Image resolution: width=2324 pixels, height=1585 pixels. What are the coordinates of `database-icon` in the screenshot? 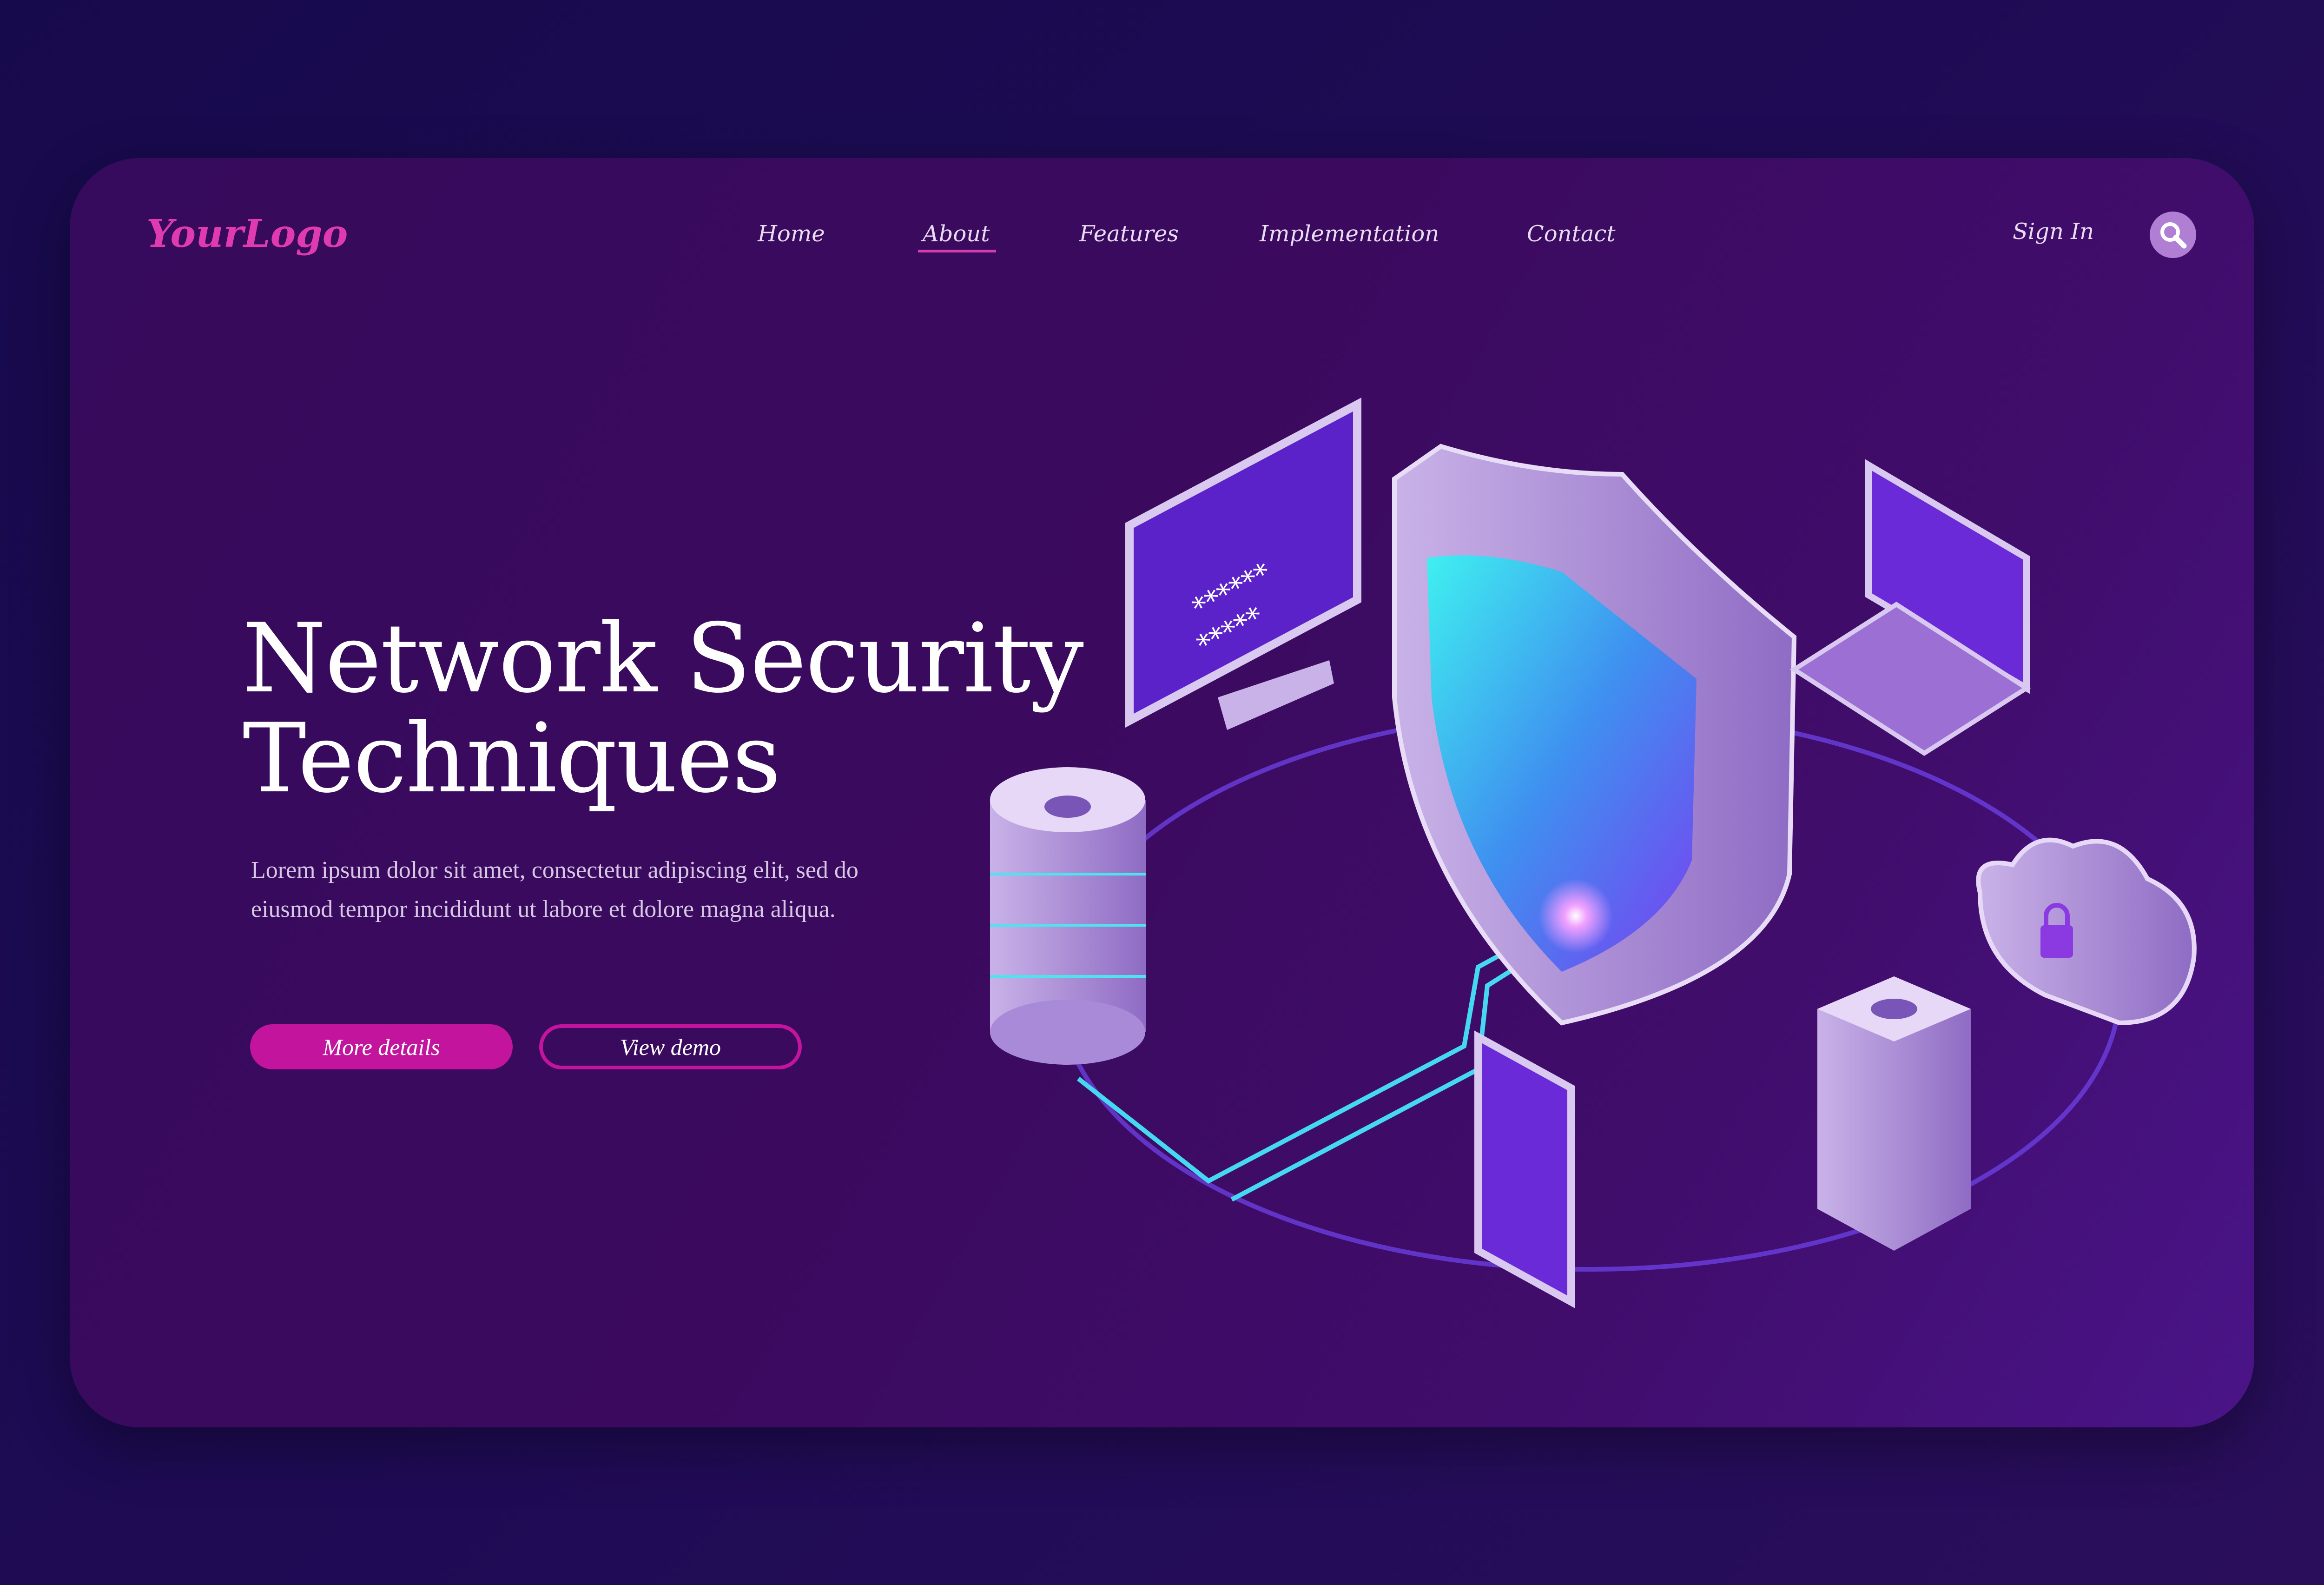 It's located at (1068, 916).